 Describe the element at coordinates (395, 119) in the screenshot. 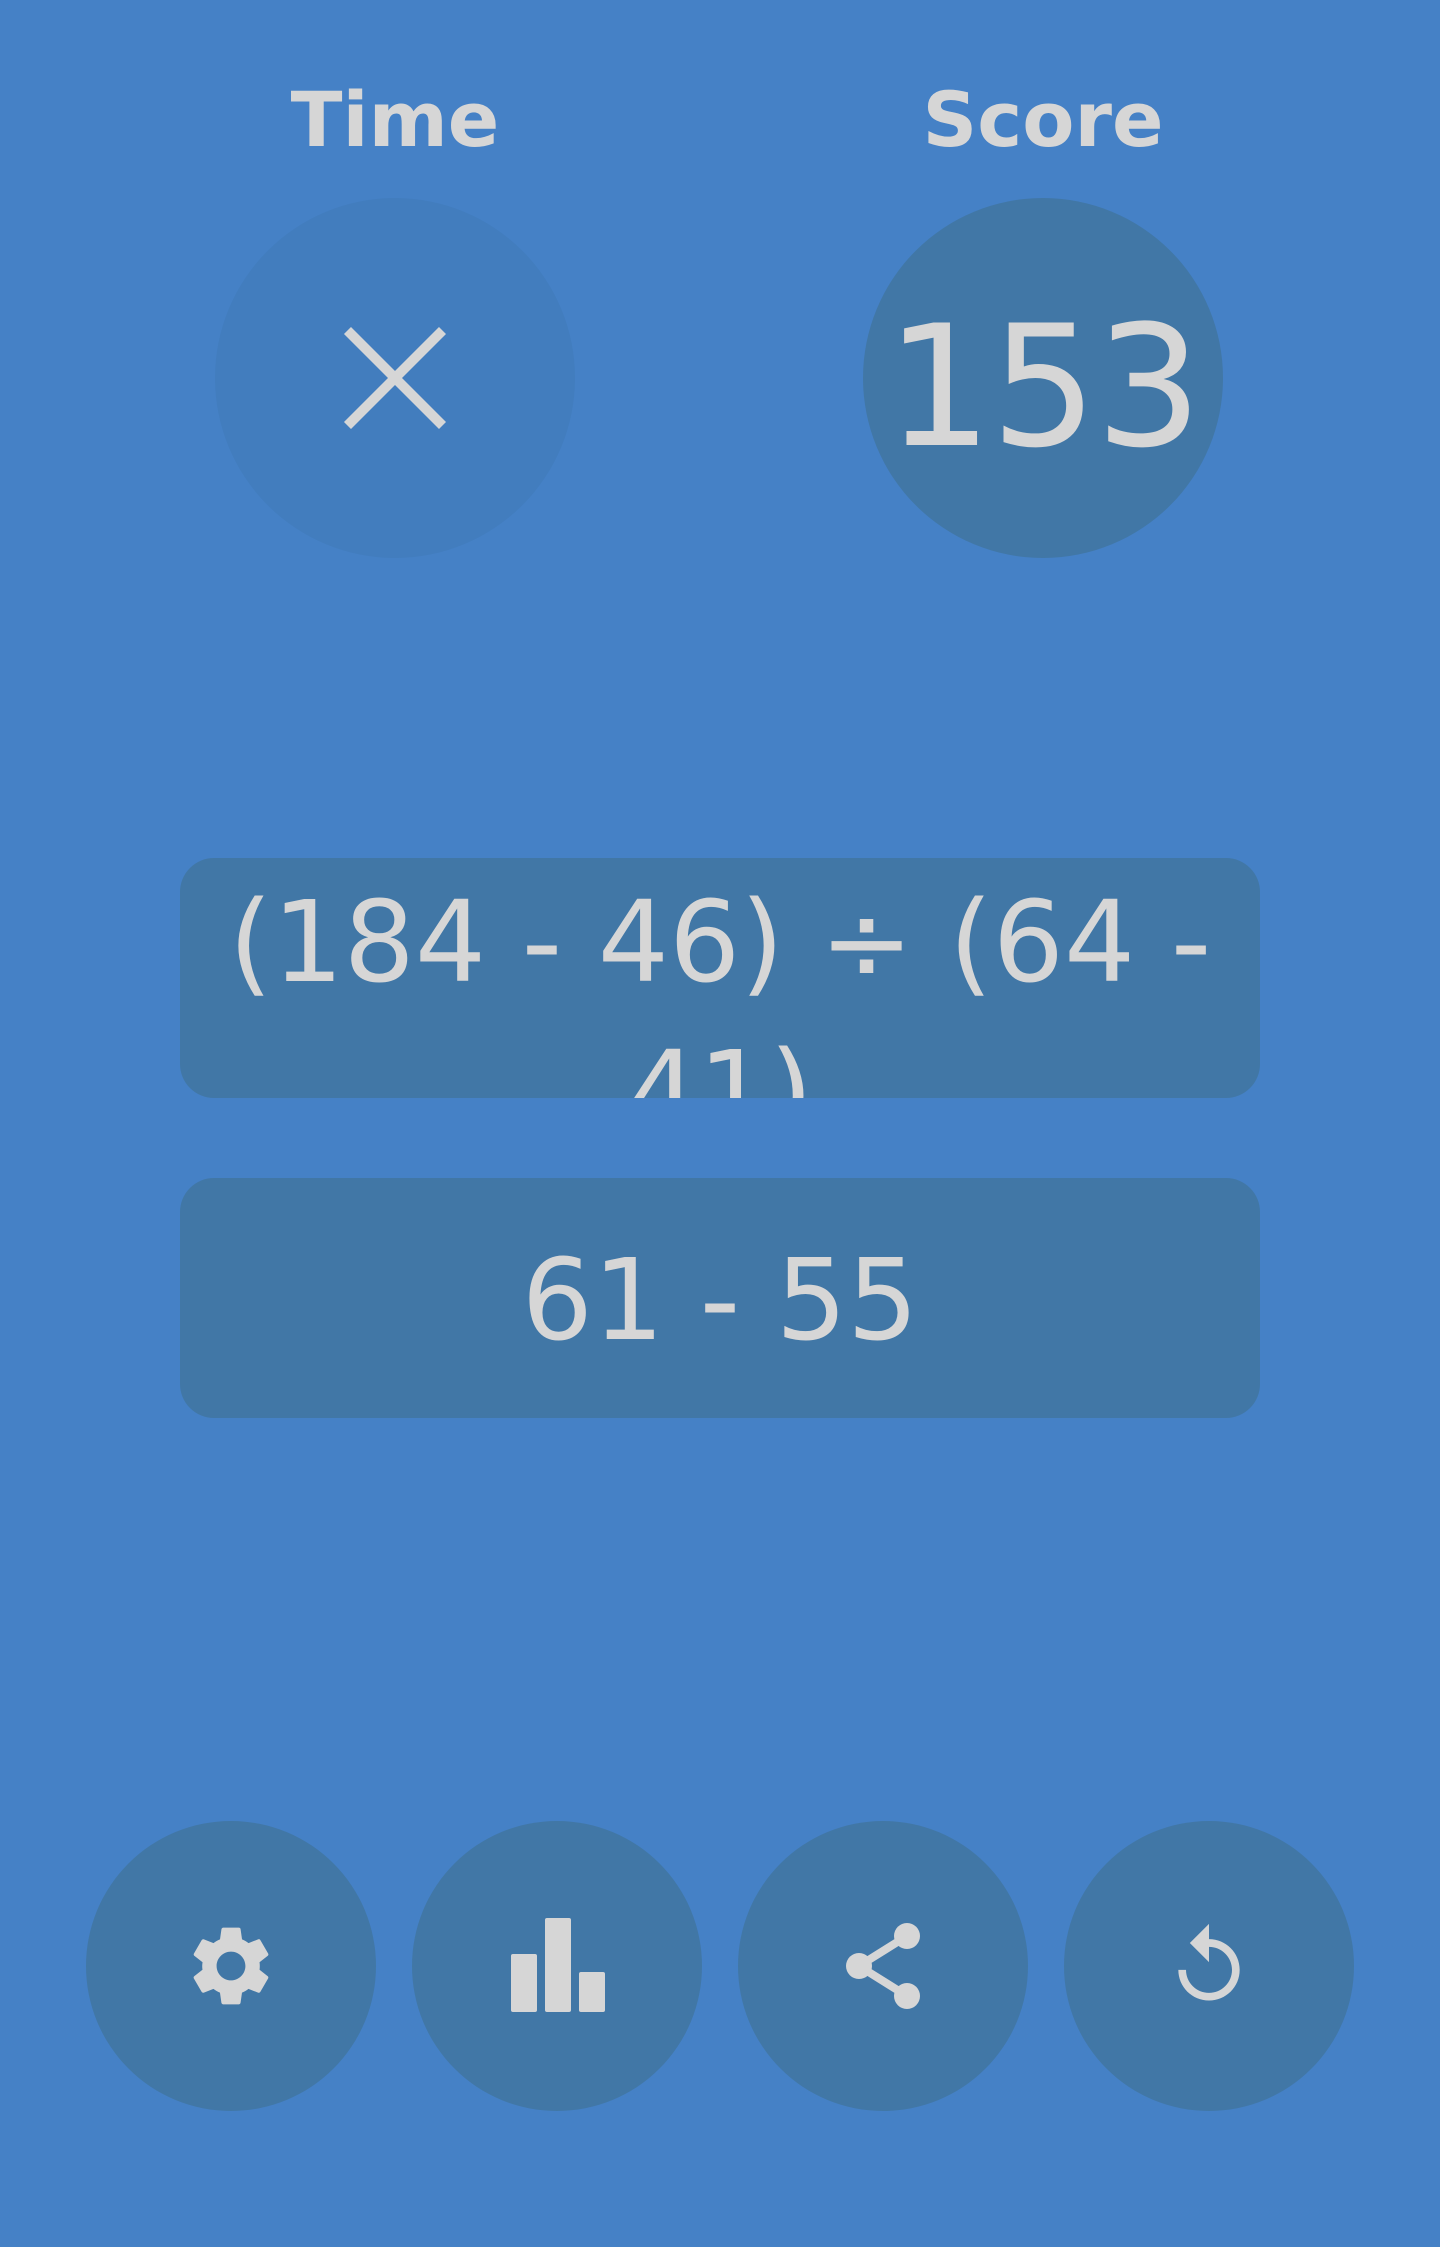

I see `time-label: Time` at that location.